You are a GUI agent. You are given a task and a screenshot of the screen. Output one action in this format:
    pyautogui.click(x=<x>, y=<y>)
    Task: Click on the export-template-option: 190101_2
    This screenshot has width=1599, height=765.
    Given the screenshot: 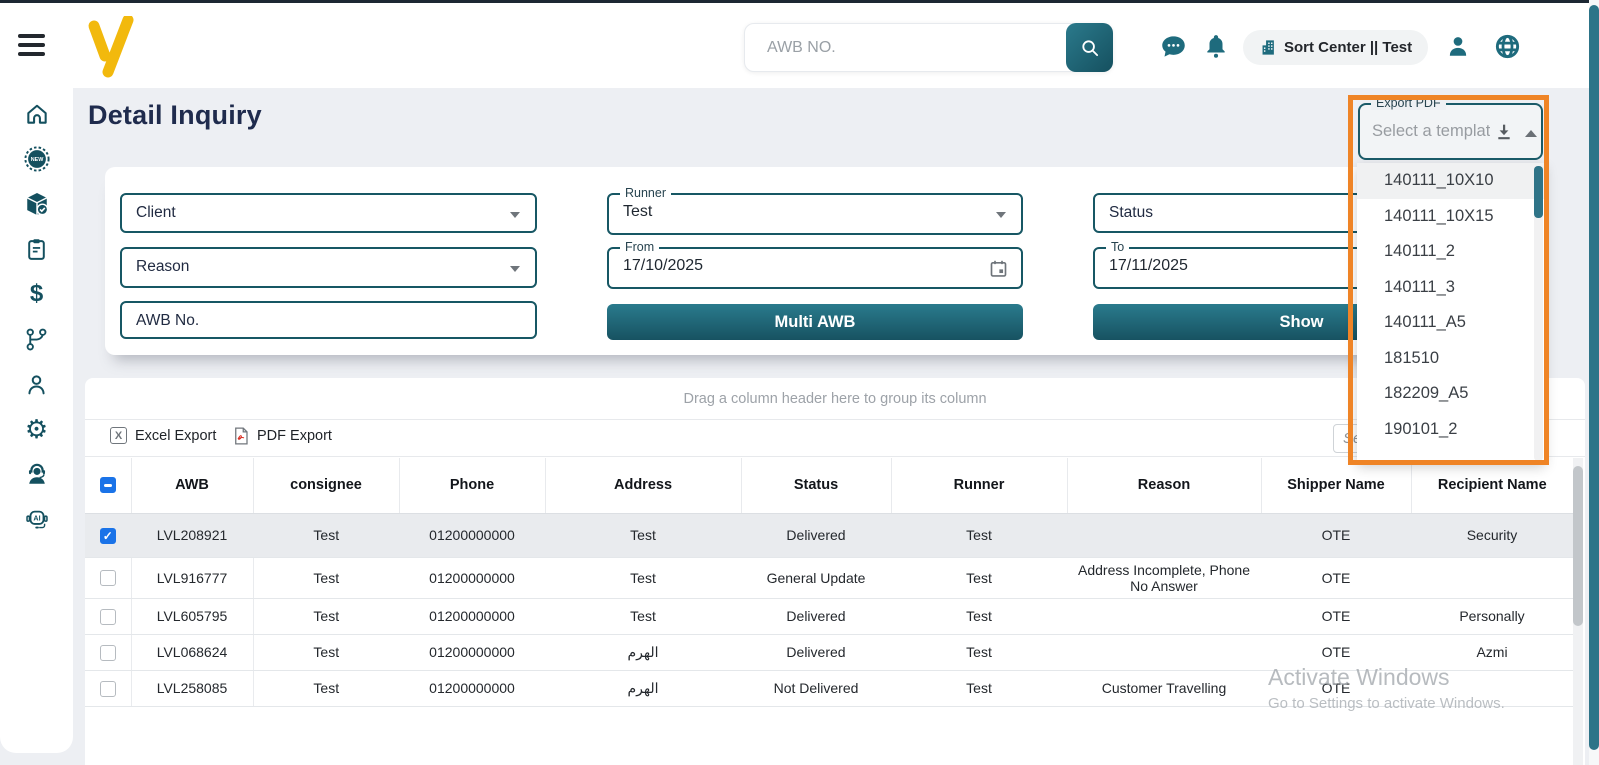 What is the action you would take?
    pyautogui.click(x=1451, y=430)
    